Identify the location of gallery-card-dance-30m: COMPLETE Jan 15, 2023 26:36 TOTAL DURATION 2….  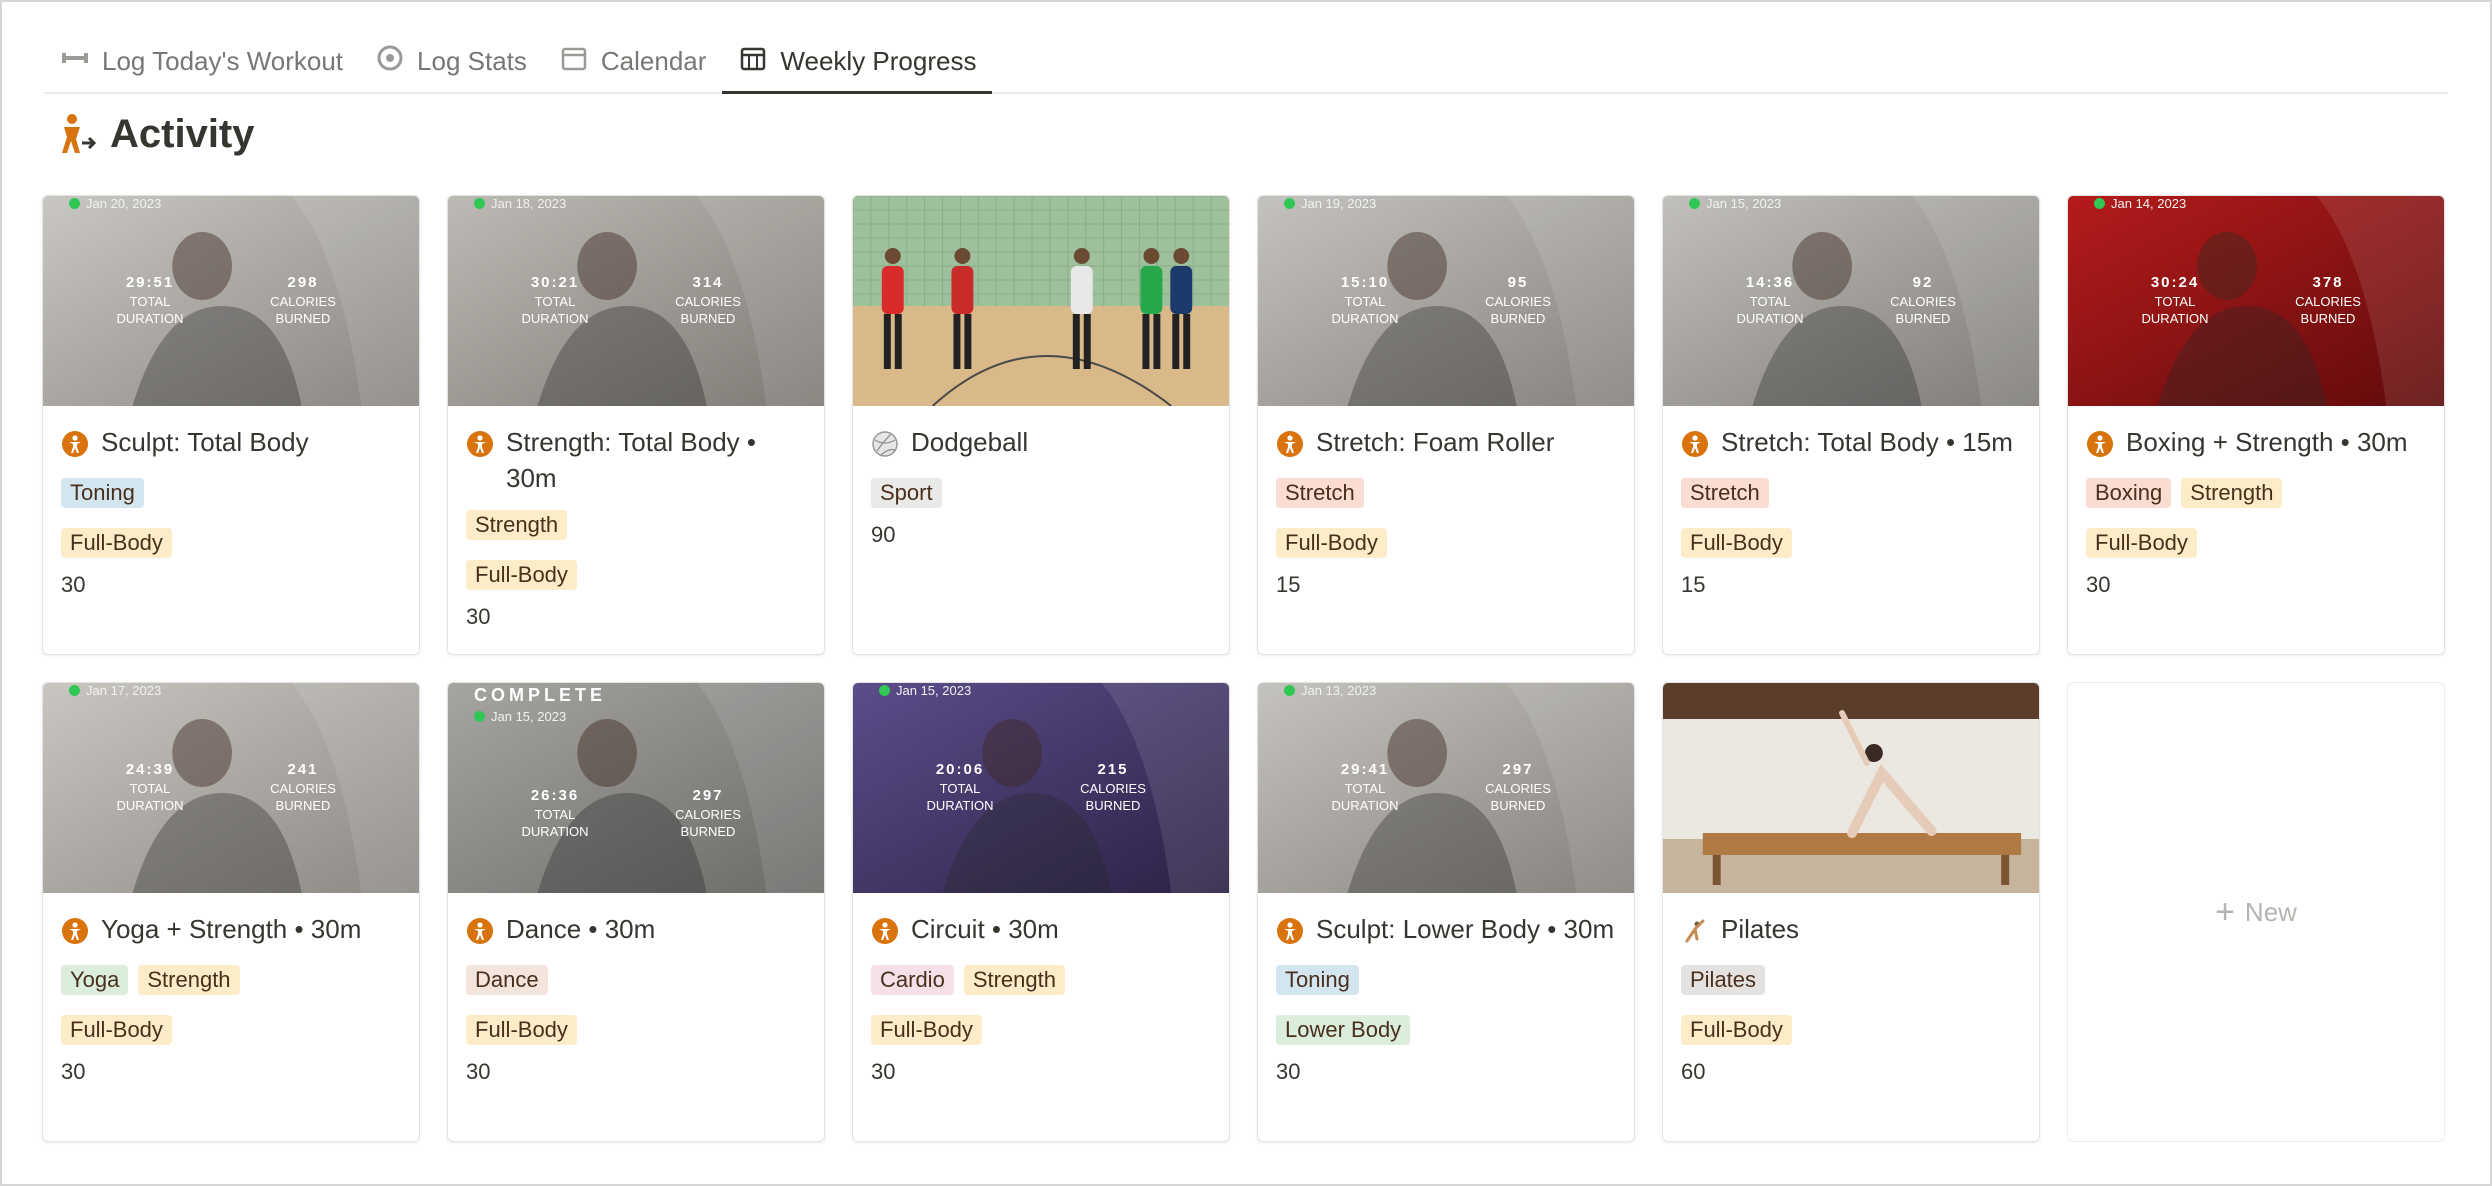
(636, 912).